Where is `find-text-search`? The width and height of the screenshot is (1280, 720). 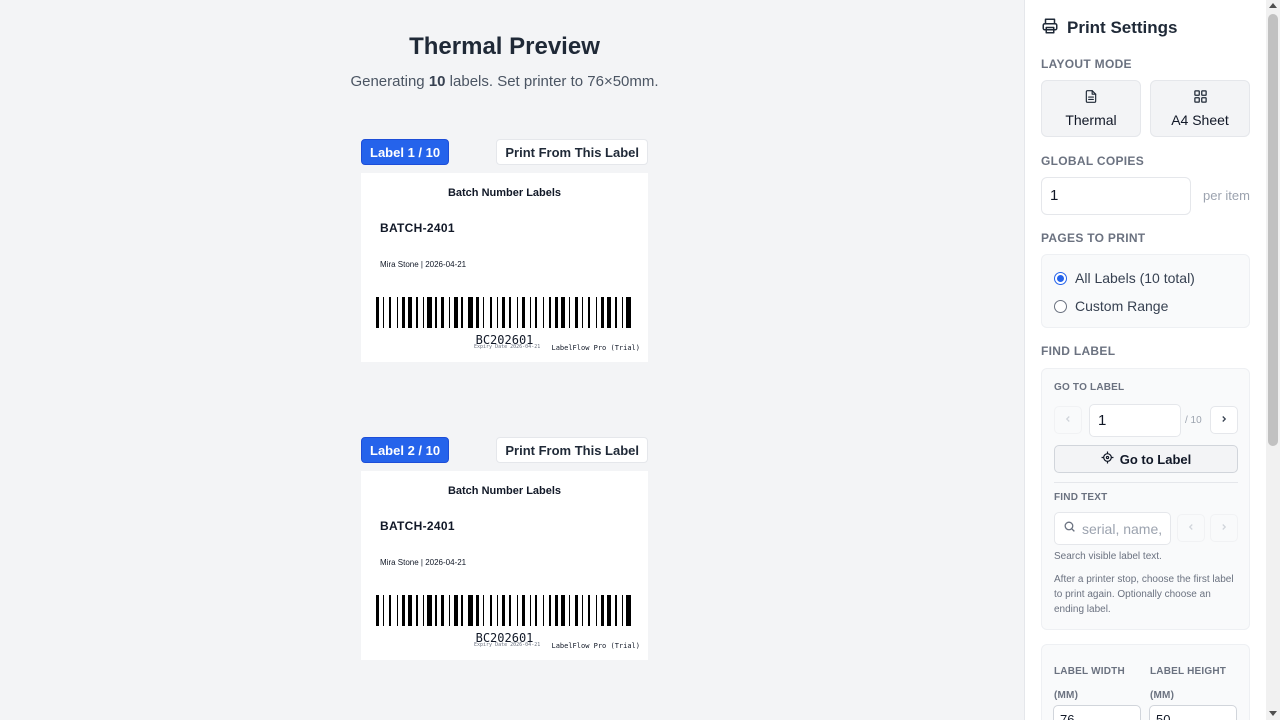 find-text-search is located at coordinates (1112, 528).